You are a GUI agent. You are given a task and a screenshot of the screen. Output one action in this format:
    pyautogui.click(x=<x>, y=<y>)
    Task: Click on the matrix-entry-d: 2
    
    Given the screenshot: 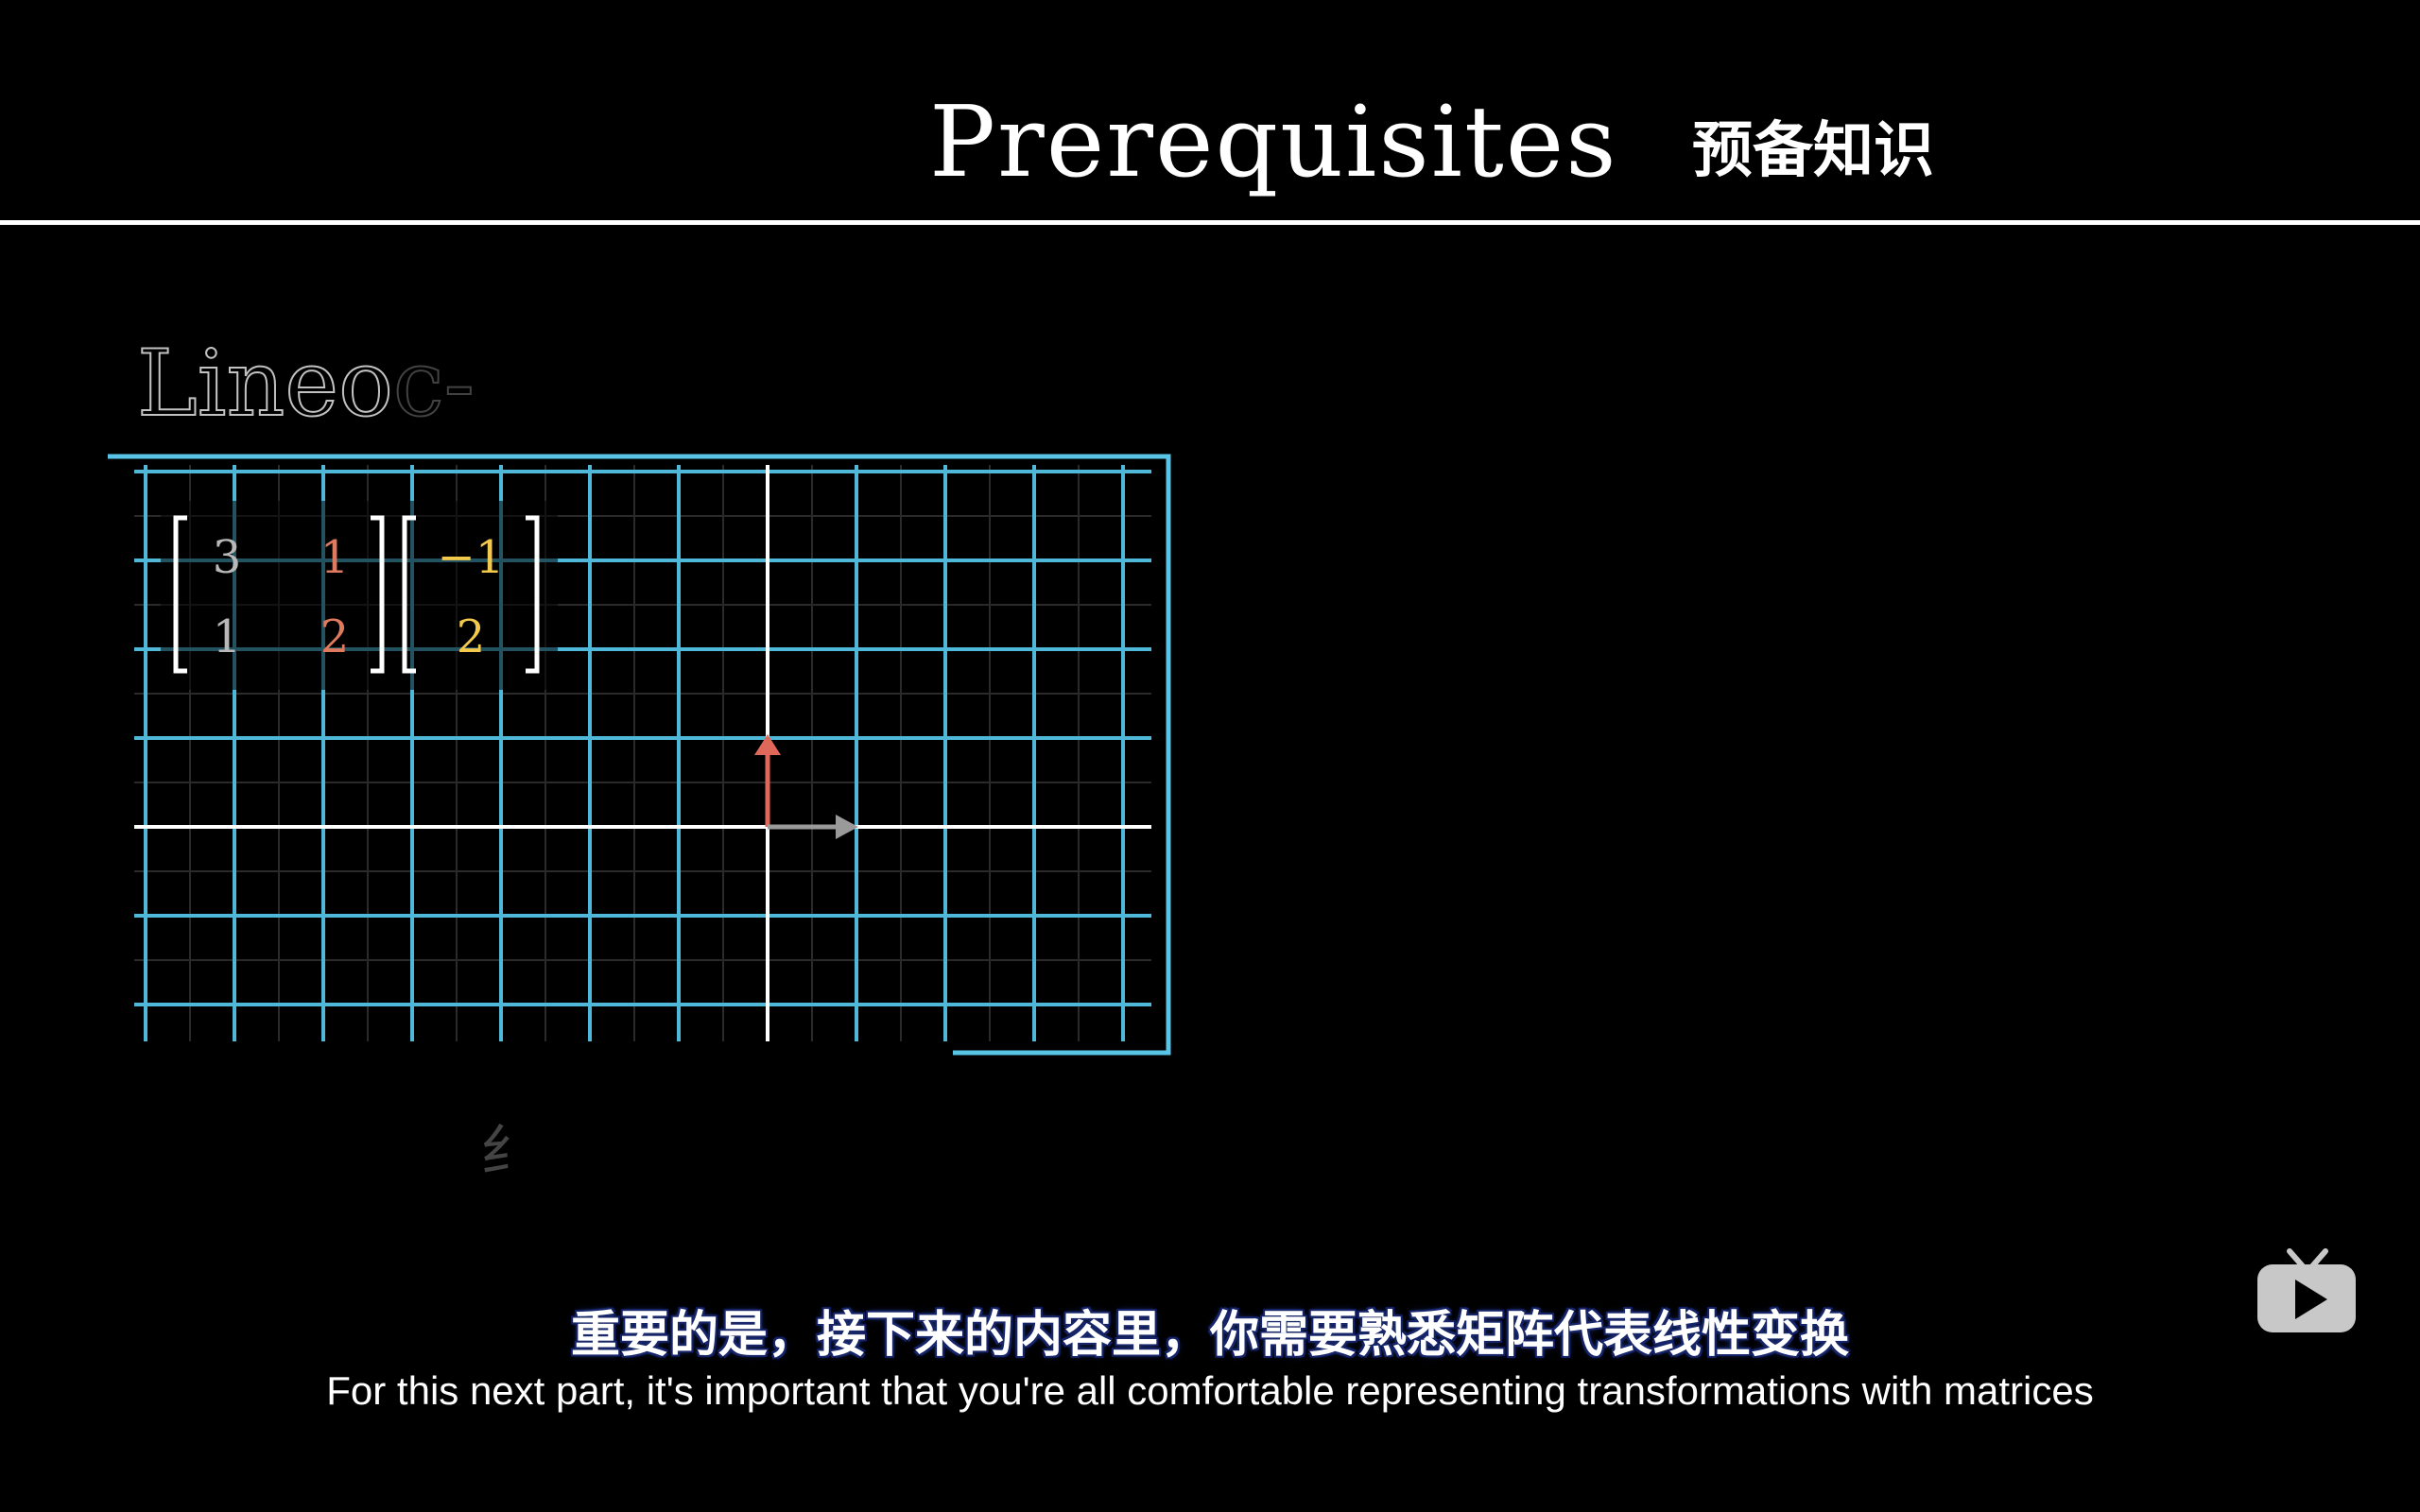 What is the action you would take?
    pyautogui.click(x=335, y=636)
    